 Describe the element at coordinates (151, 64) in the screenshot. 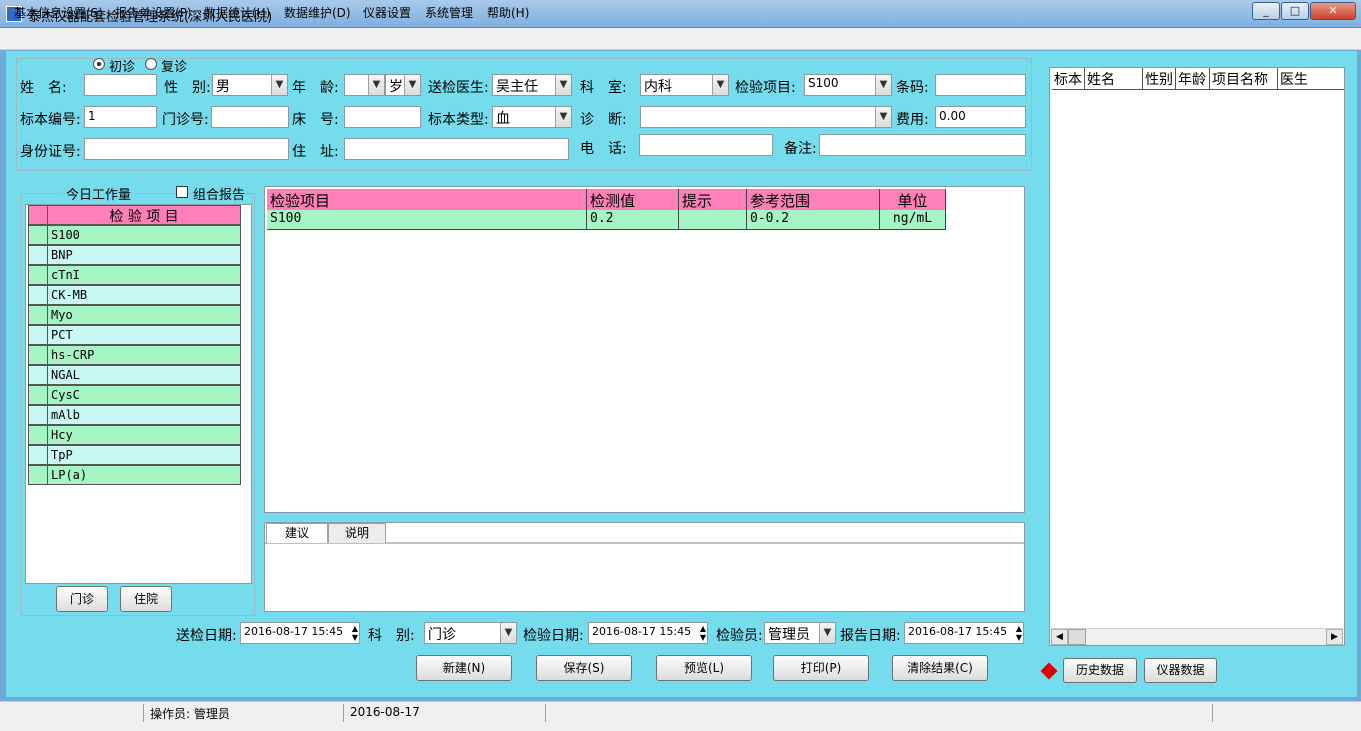

I see `radio-return-visit` at that location.